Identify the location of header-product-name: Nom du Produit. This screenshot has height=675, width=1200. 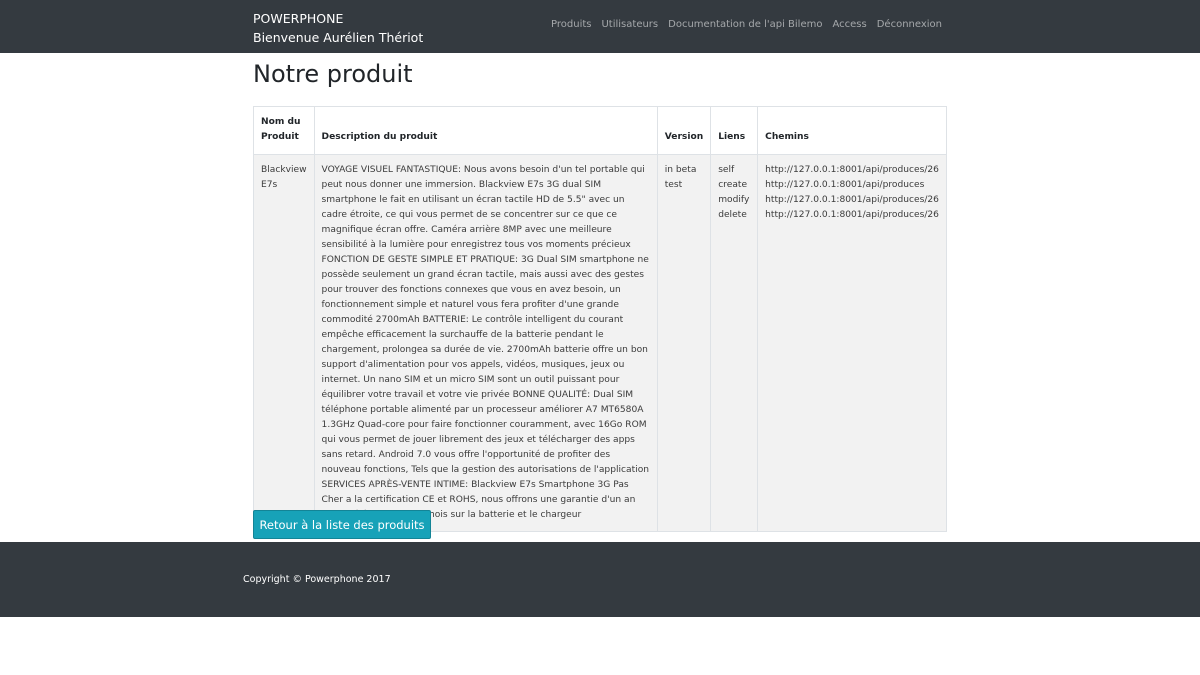
(284, 130).